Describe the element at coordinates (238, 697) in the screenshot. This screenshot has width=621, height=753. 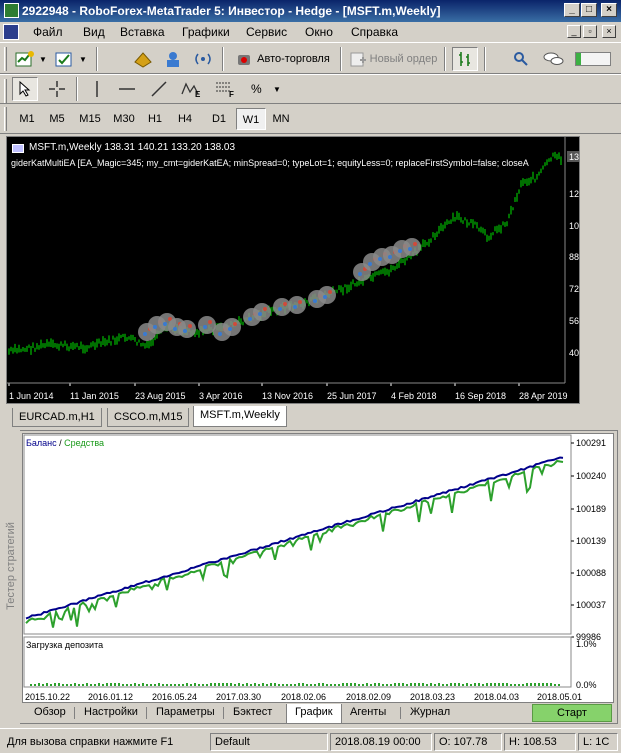
I see `balance-x-label: 2017.03.30` at that location.